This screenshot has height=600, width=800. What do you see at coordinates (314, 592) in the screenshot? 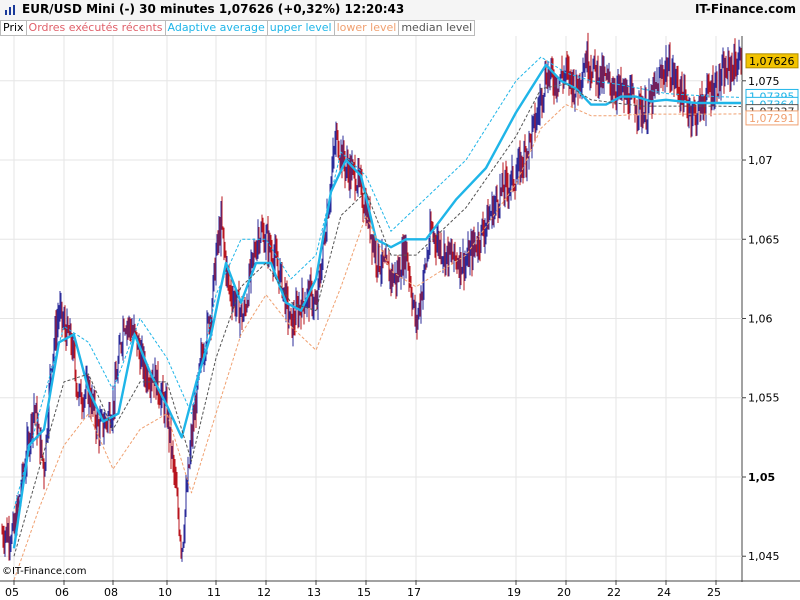
I see `x-tick-label: 13` at bounding box center [314, 592].